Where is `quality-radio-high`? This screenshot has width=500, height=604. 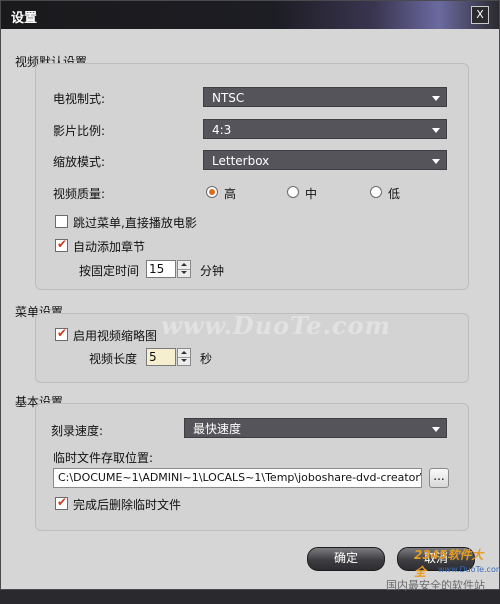
quality-radio-high is located at coordinates (212, 192).